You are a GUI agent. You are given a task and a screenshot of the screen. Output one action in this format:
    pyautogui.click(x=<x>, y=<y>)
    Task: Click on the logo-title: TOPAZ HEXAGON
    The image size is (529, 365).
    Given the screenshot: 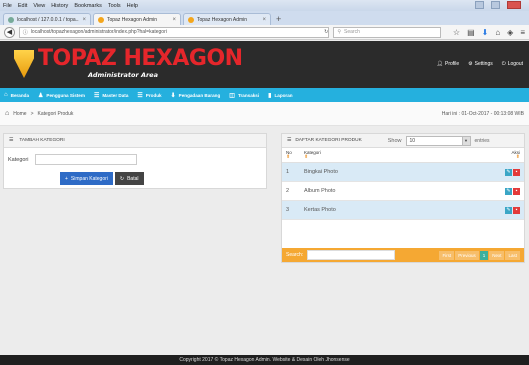 What is the action you would take?
    pyautogui.click(x=140, y=59)
    